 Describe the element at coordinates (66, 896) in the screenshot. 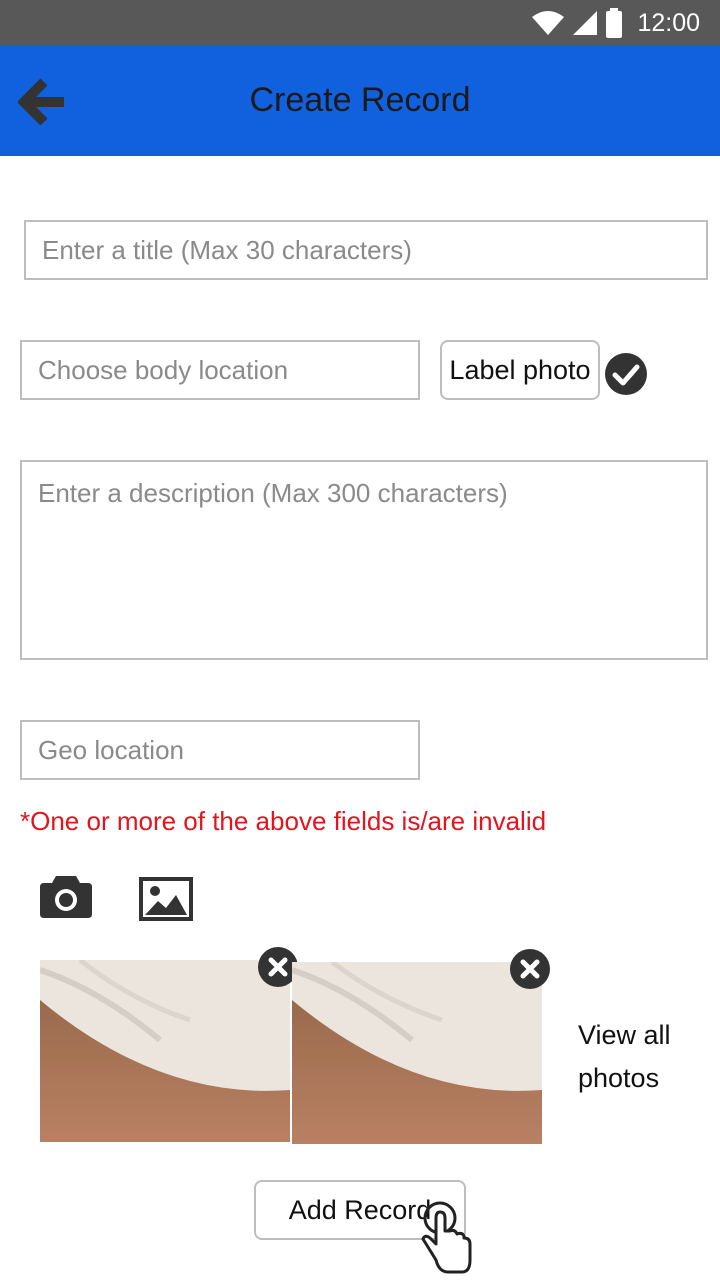

I see `camera-icon` at that location.